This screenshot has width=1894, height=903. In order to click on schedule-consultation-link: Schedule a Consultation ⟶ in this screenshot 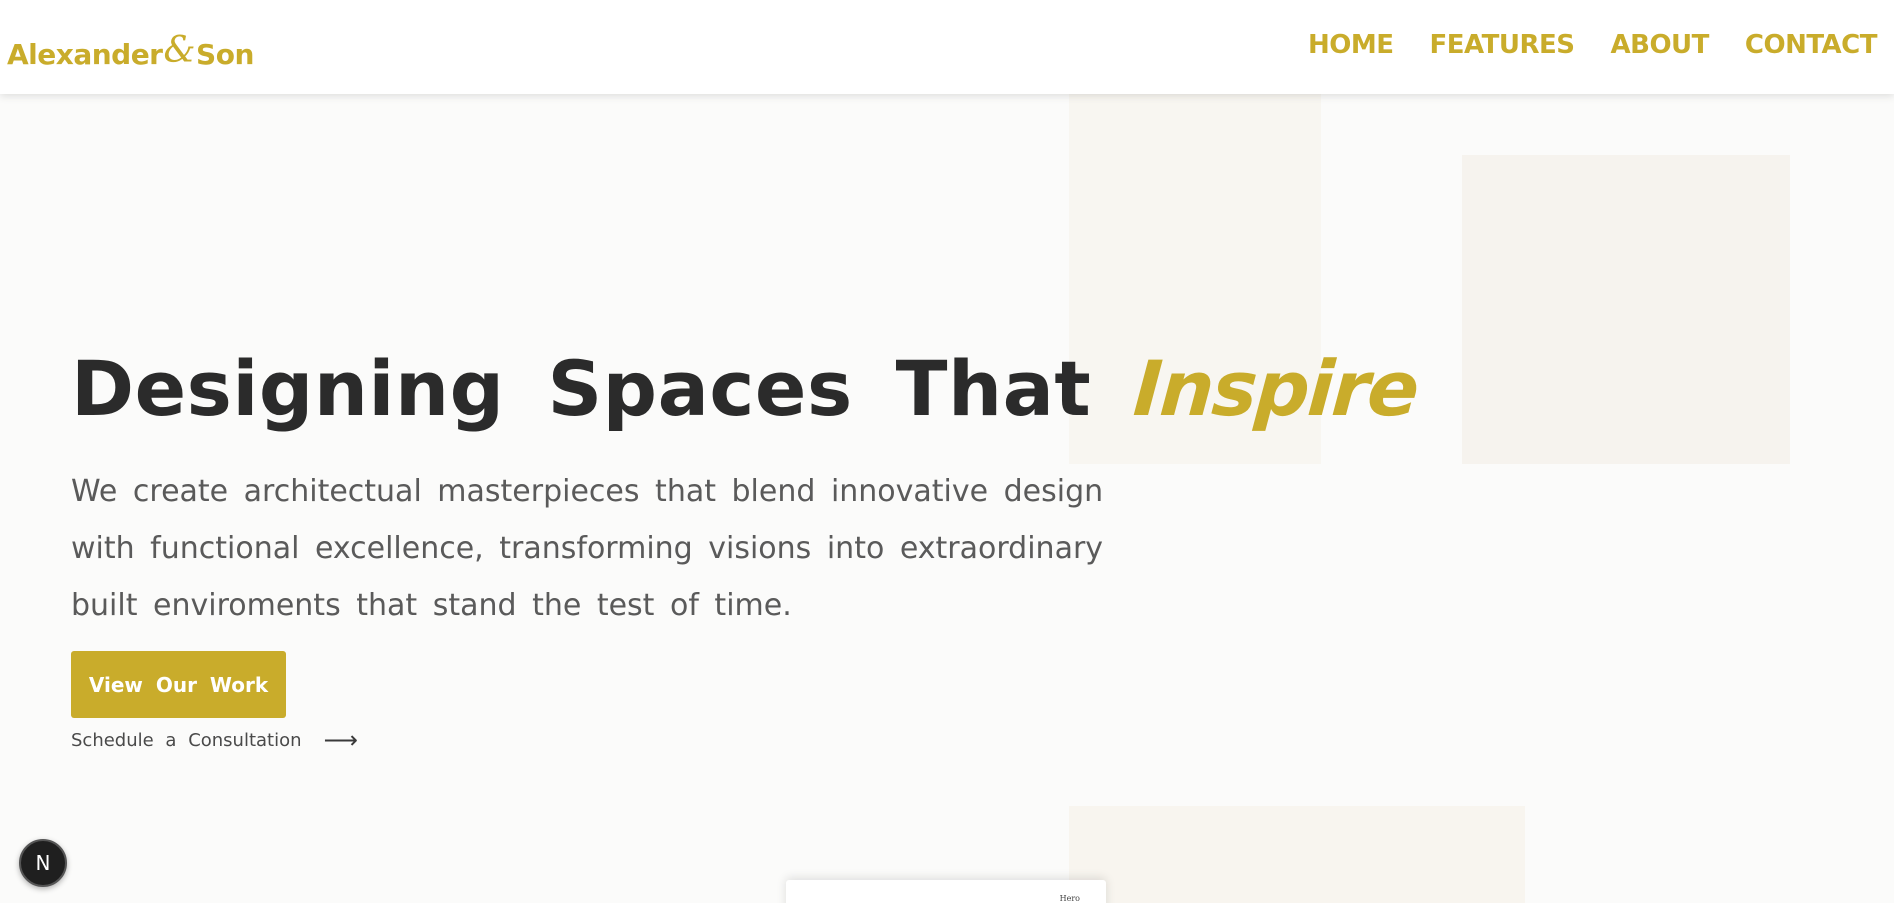, I will do `click(214, 740)`.